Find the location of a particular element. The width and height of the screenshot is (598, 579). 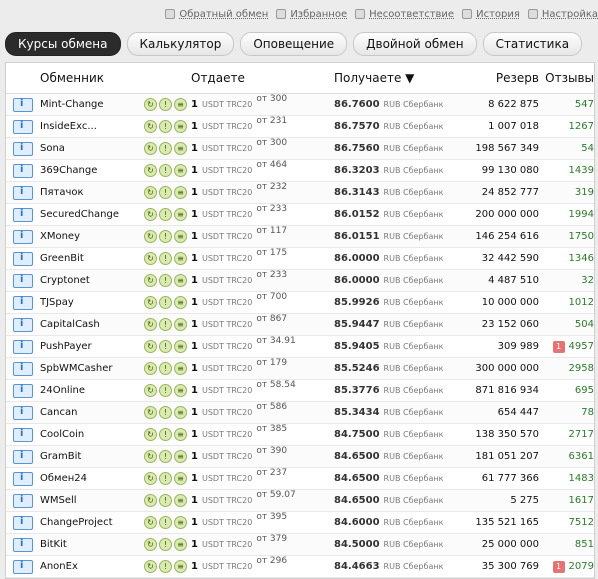

exchanger-name: TJSpay is located at coordinates (57, 302).